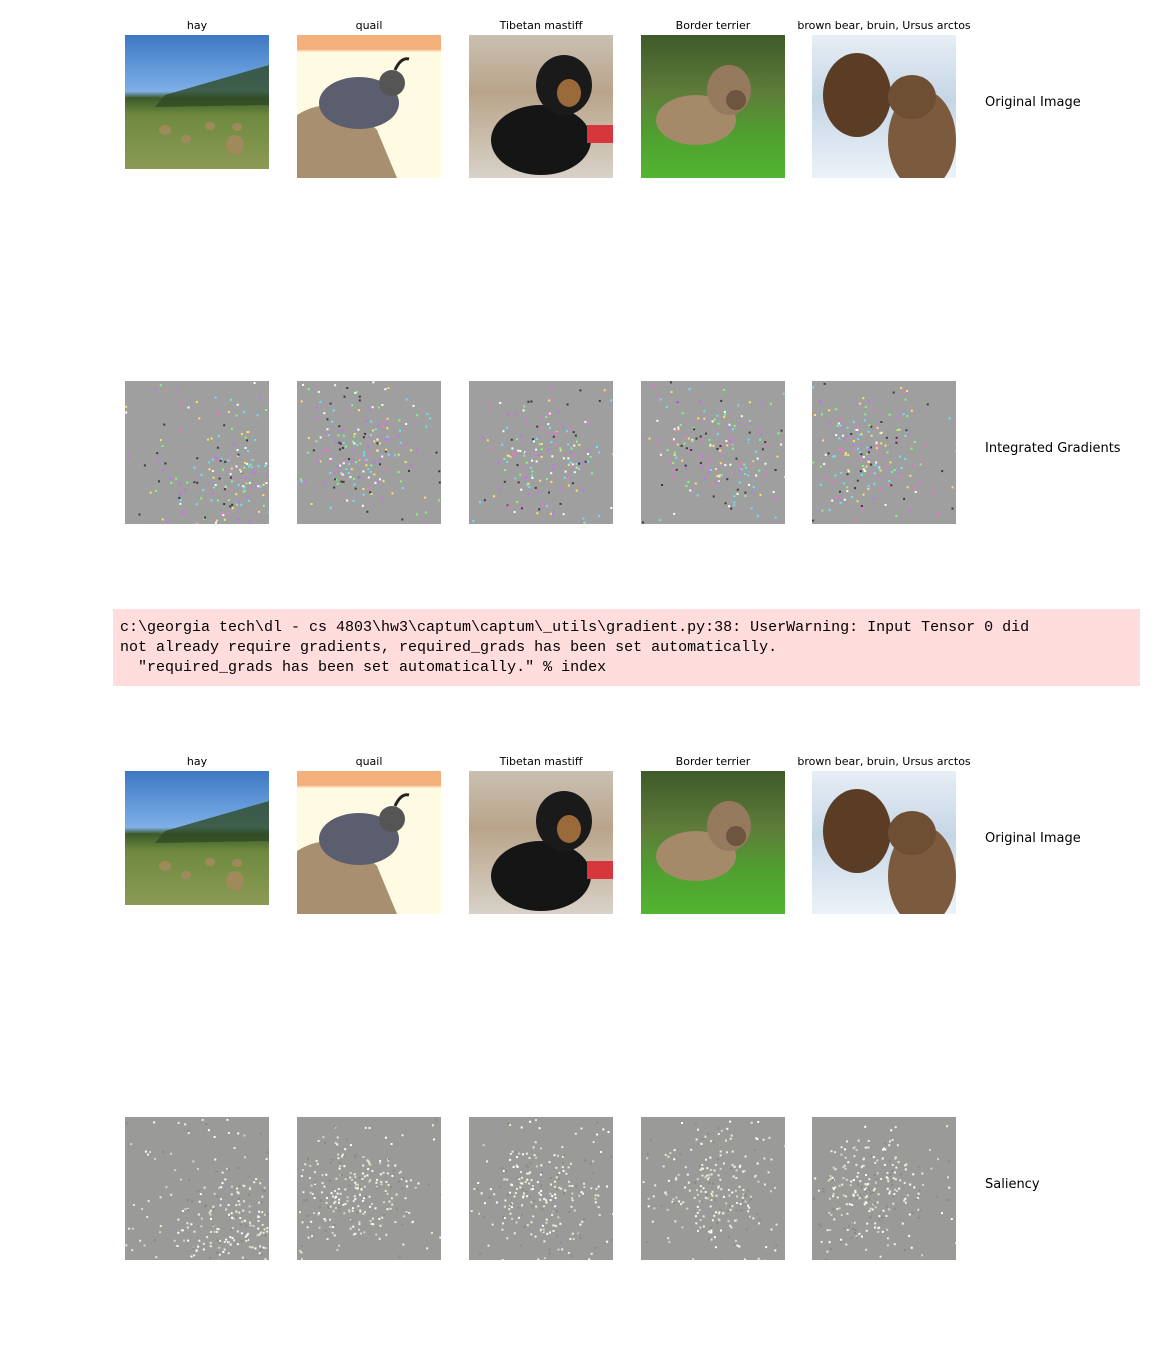 This screenshot has width=1176, height=1363. What do you see at coordinates (369, 1188) in the screenshot?
I see `attribution-saliency-quail` at bounding box center [369, 1188].